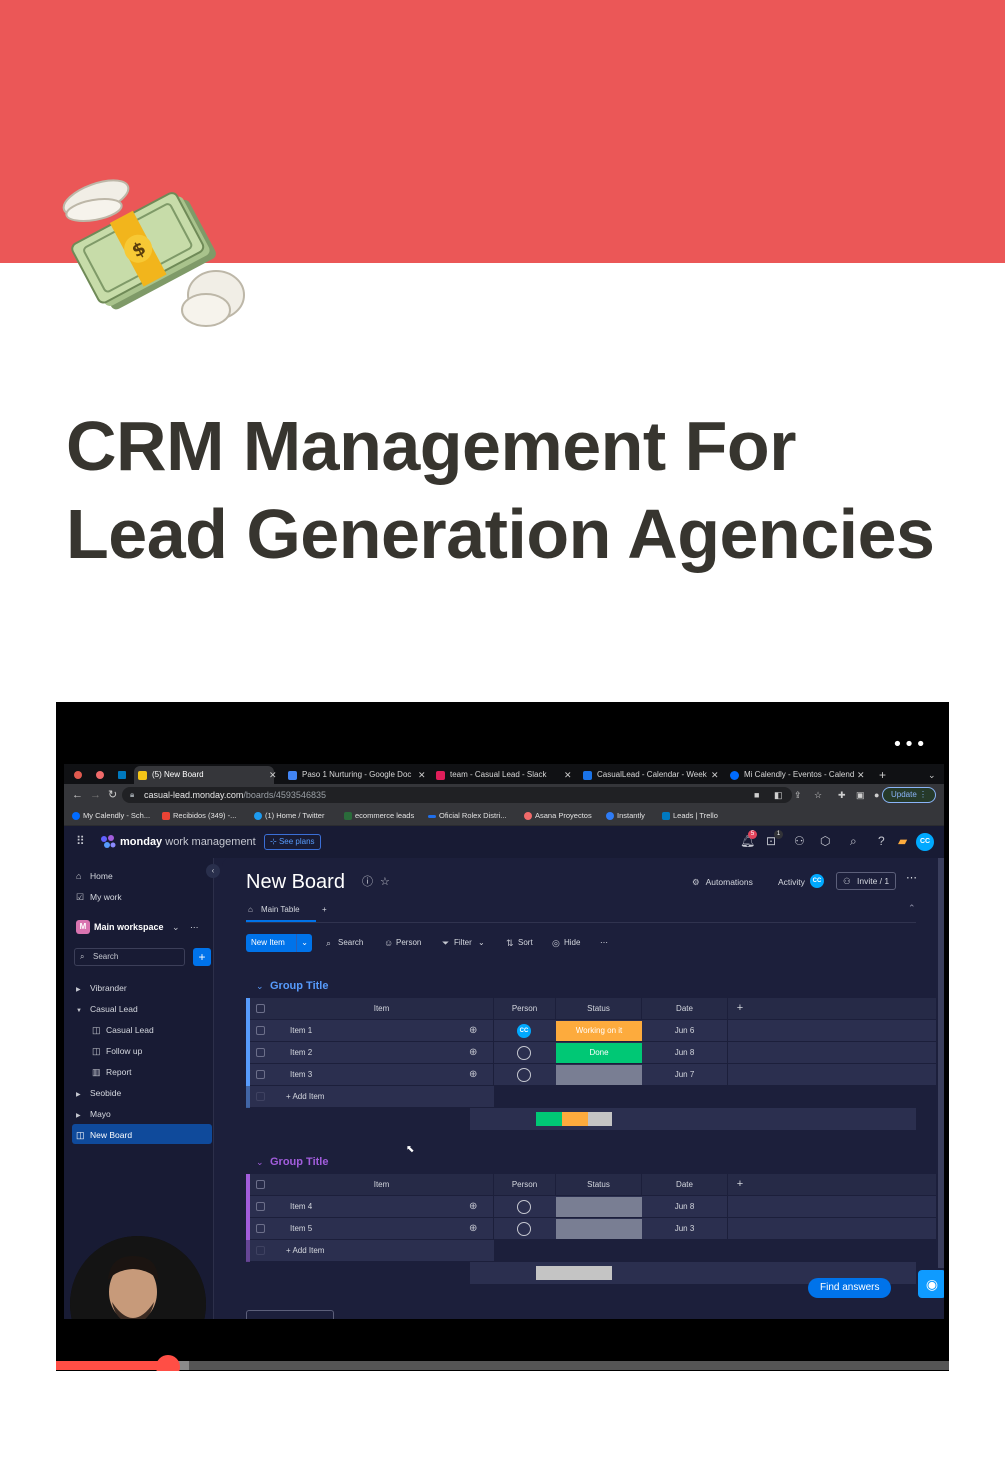 The image size is (1005, 1466). What do you see at coordinates (558, 816) in the screenshot?
I see `bookmark-item: Asana Proyectos` at bounding box center [558, 816].